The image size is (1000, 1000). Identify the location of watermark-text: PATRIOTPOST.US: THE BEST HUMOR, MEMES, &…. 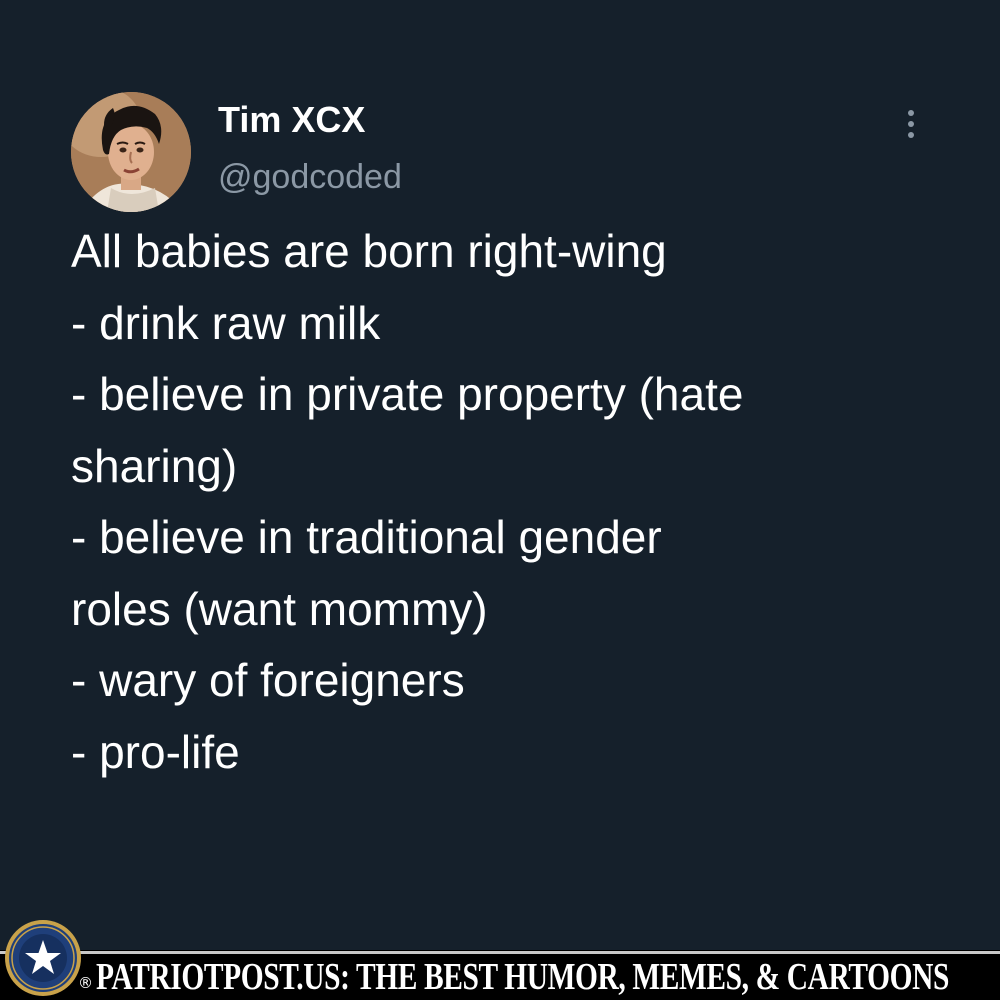
(522, 977).